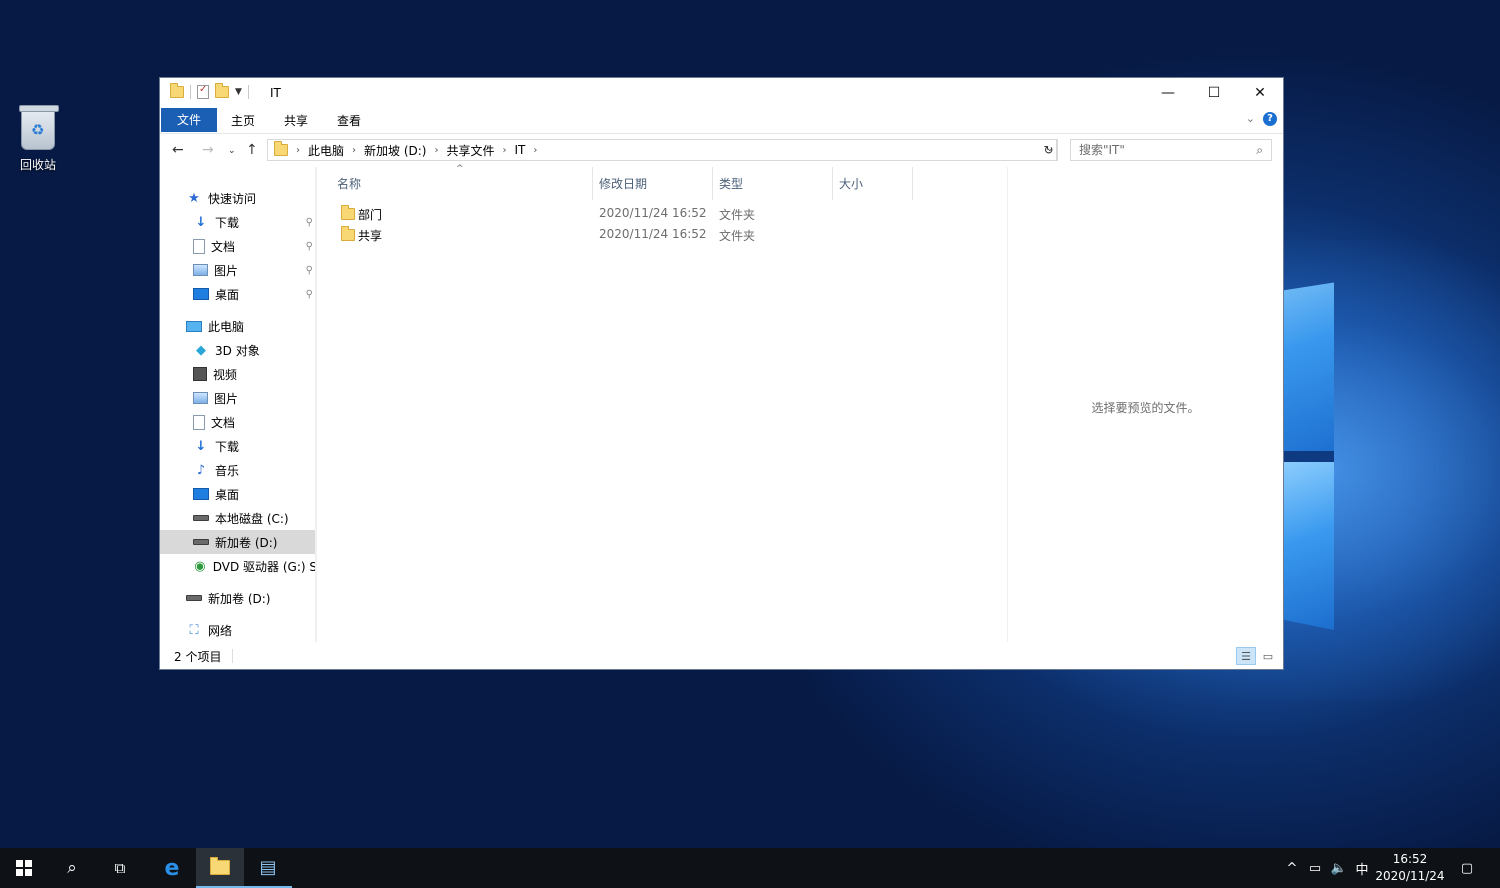 The width and height of the screenshot is (1500, 888). I want to click on taskbar-file-explorer, so click(220, 868).